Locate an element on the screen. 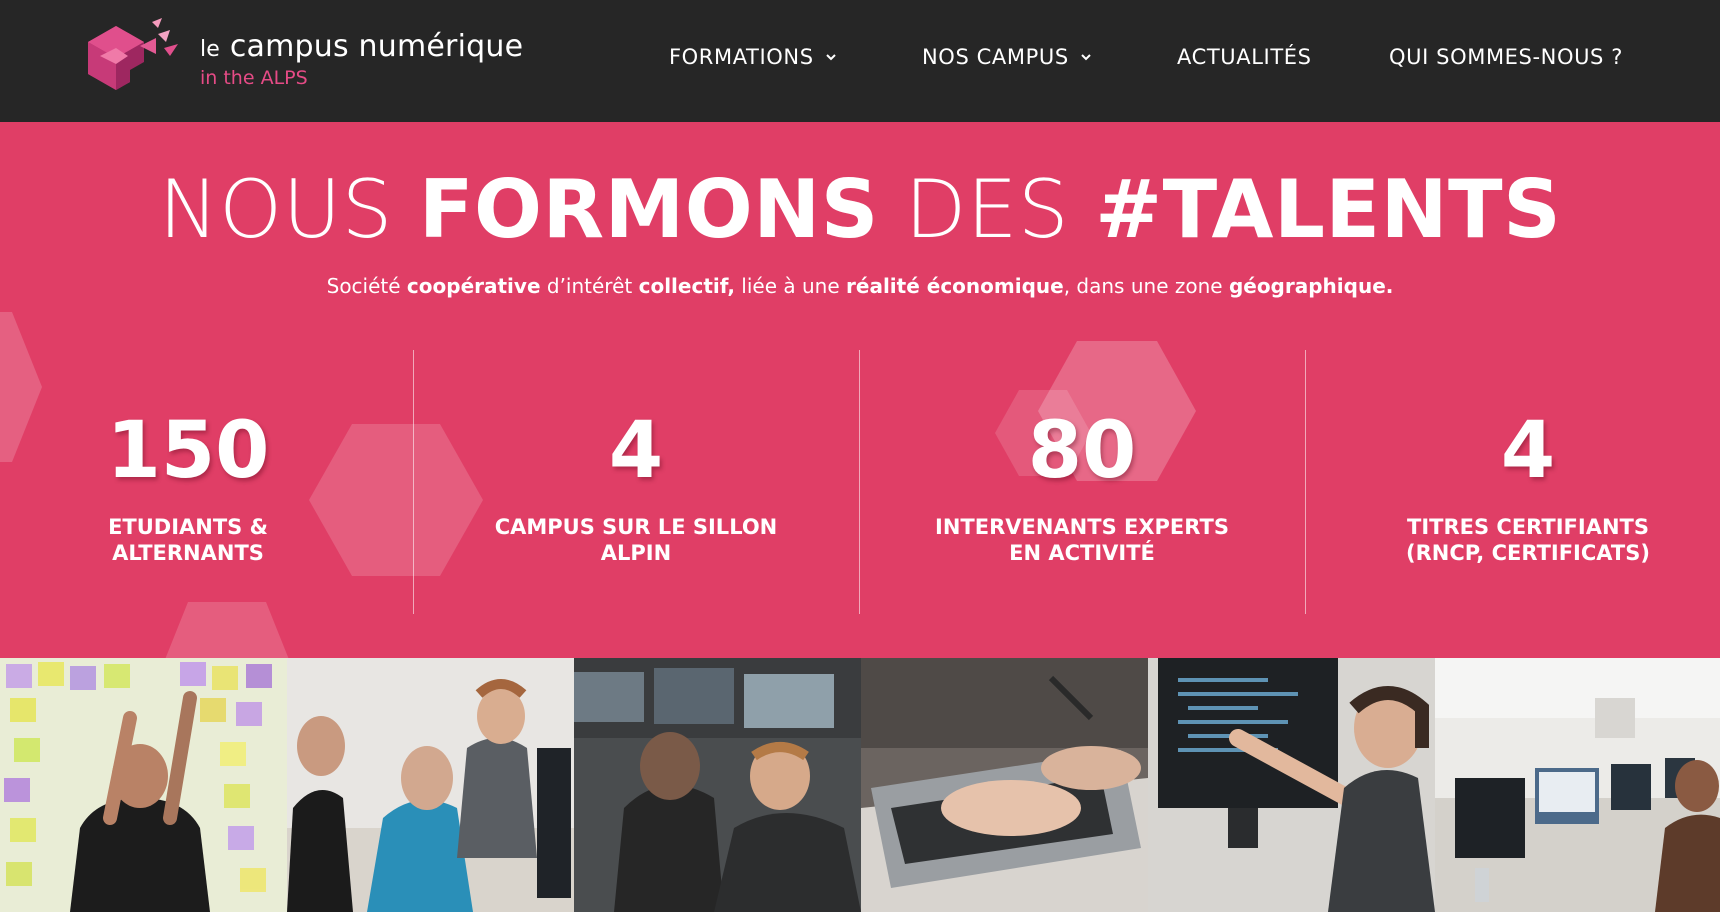 This screenshot has width=1720, height=912. photo-sticky-notes-wall is located at coordinates (143, 785).